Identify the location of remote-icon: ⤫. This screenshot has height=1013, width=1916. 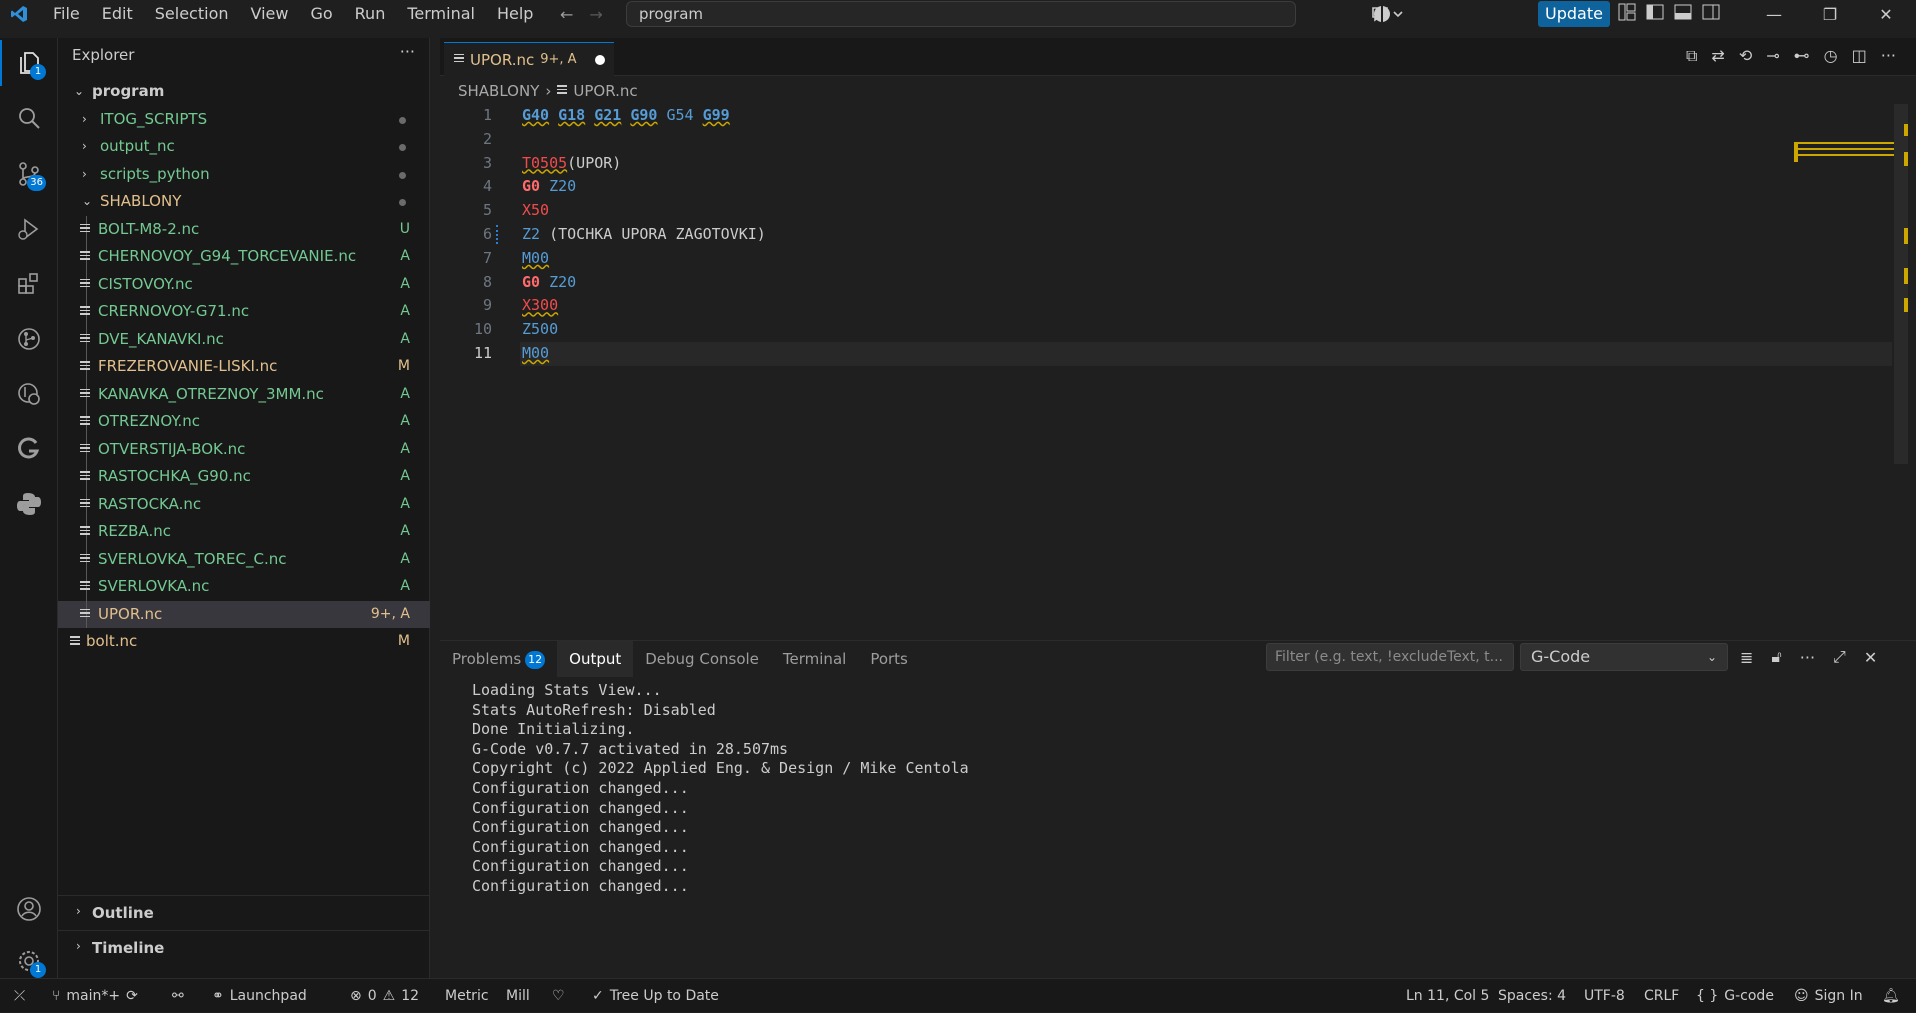
(19, 996).